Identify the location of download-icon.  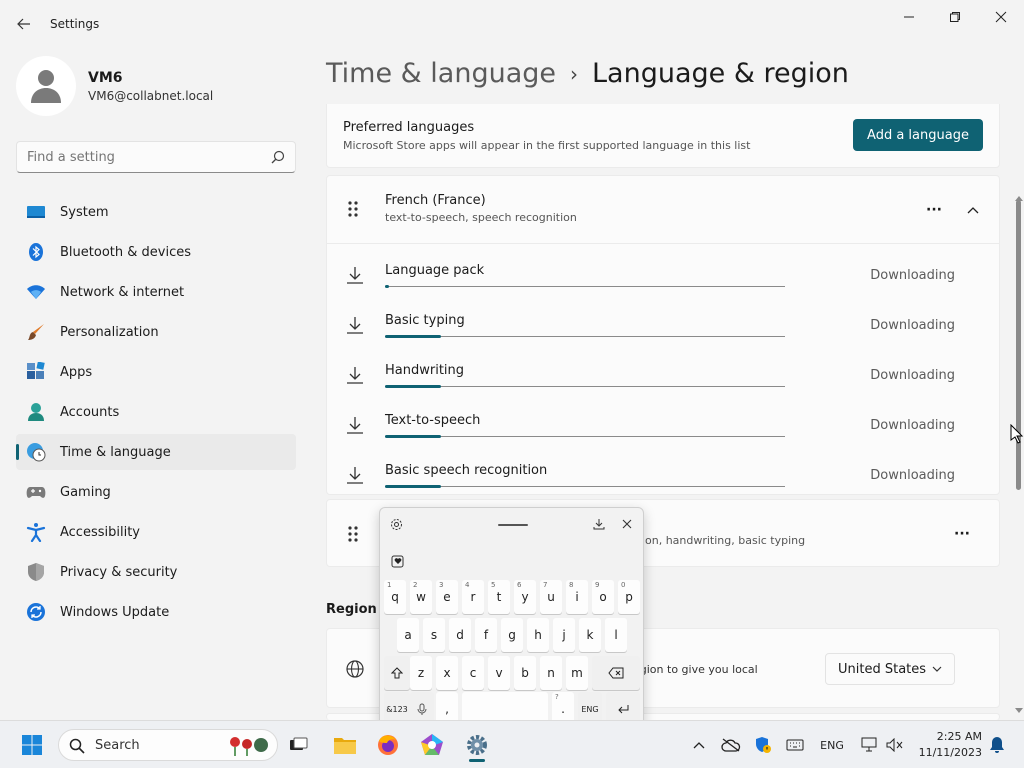
(355, 475).